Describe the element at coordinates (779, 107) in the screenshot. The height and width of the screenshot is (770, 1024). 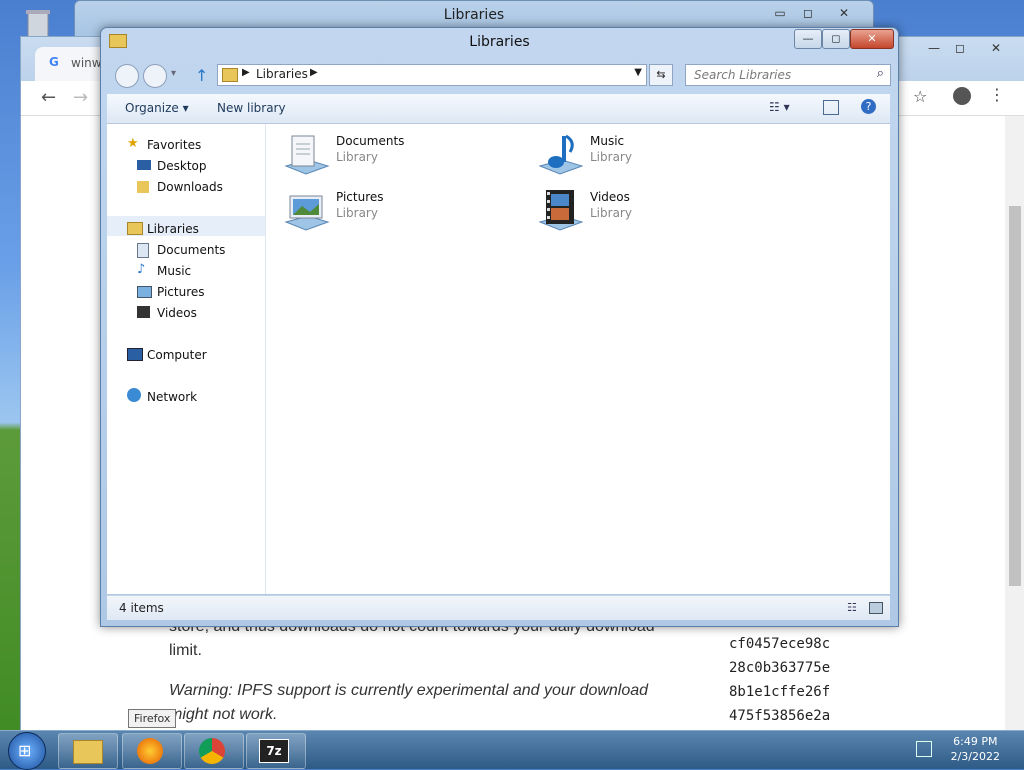
I see `change-view-icon: ☷ ▾` at that location.